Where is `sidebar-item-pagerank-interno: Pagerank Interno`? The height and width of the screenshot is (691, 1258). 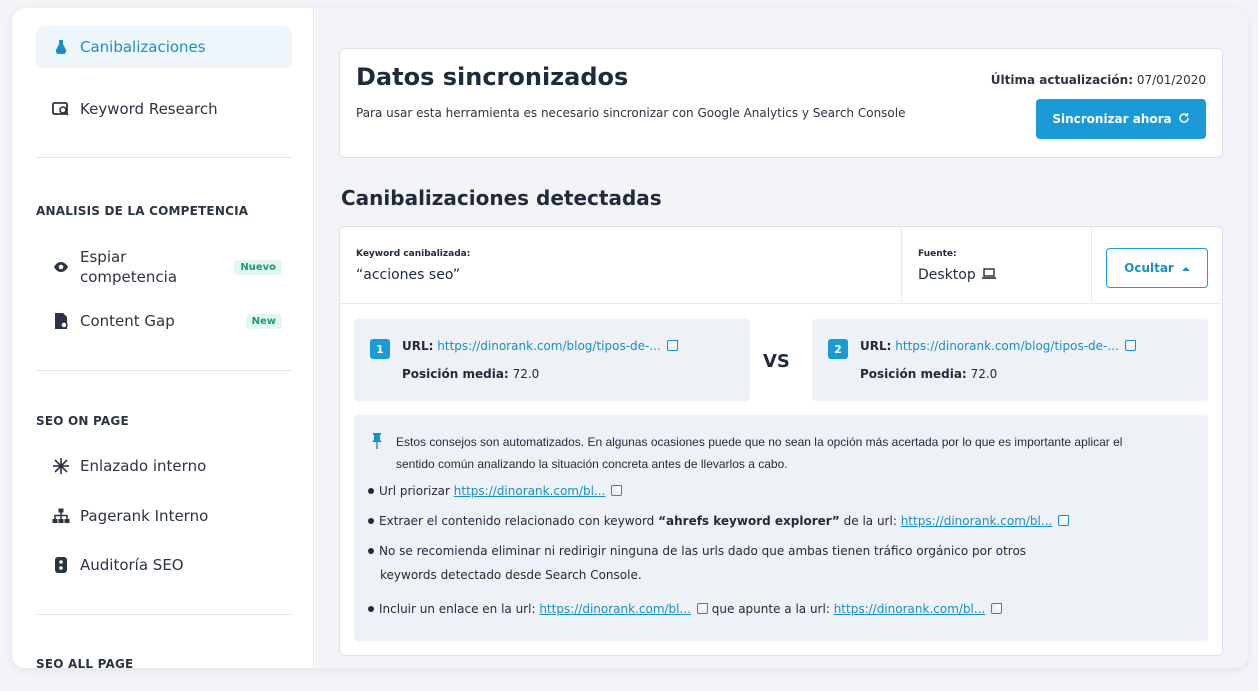
sidebar-item-pagerank-interno: Pagerank Interno is located at coordinates (164, 516).